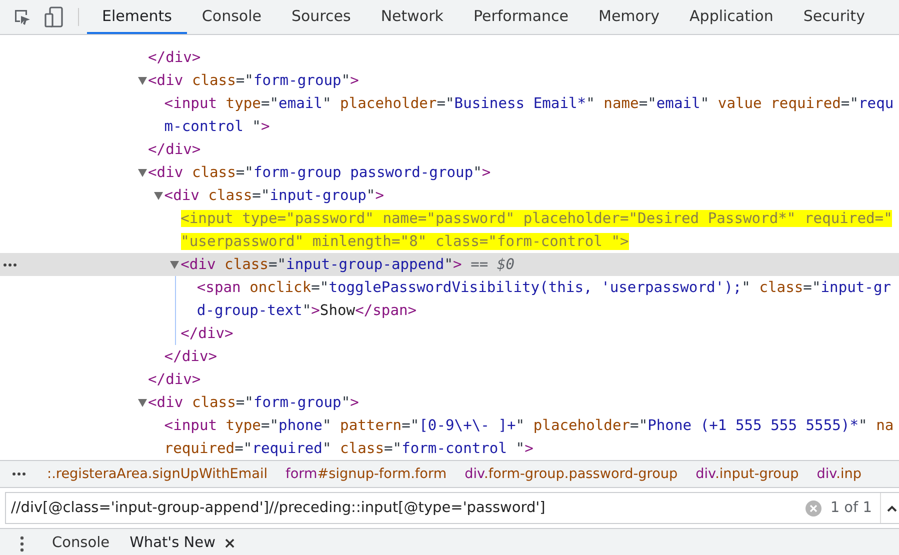 The width and height of the screenshot is (899, 555). What do you see at coordinates (731, 17) in the screenshot?
I see `panel-tab: Application` at bounding box center [731, 17].